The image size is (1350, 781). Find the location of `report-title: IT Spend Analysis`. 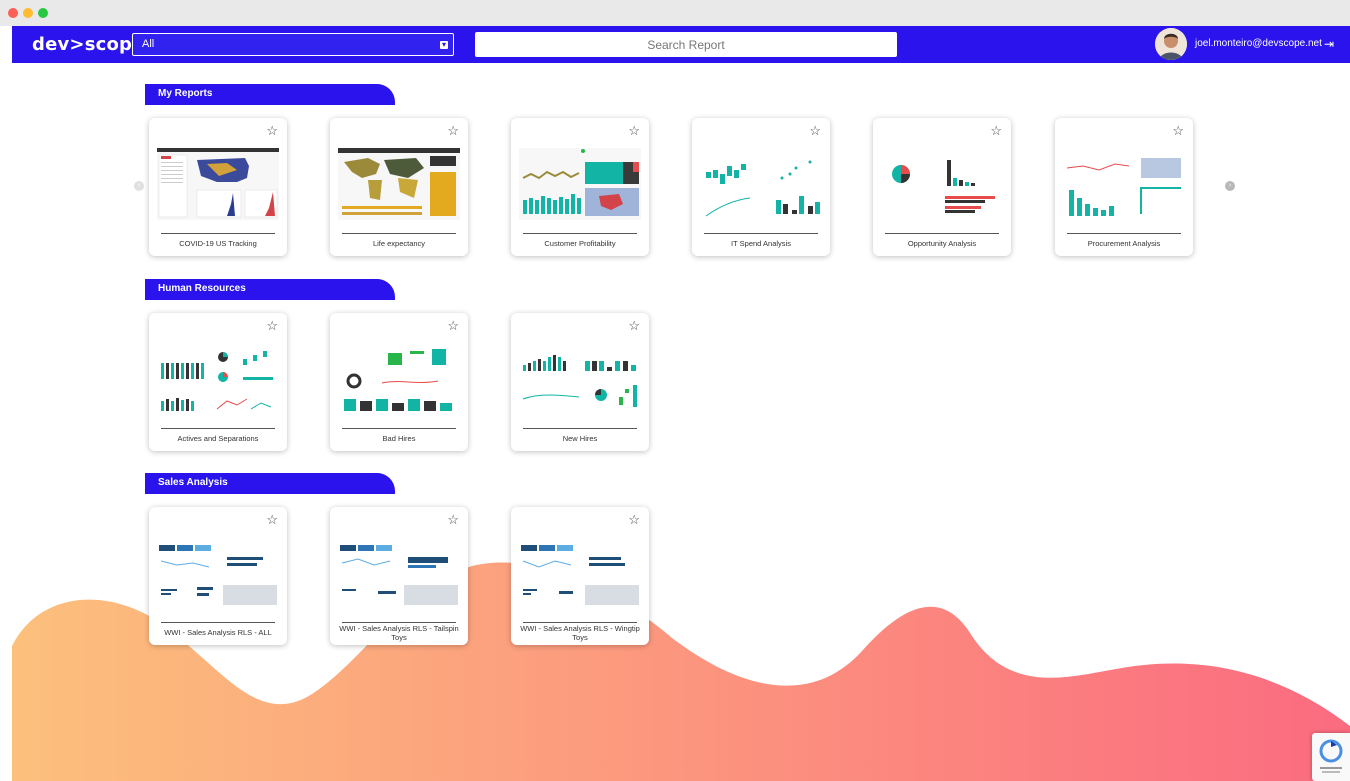

report-title: IT Spend Analysis is located at coordinates (761, 243).